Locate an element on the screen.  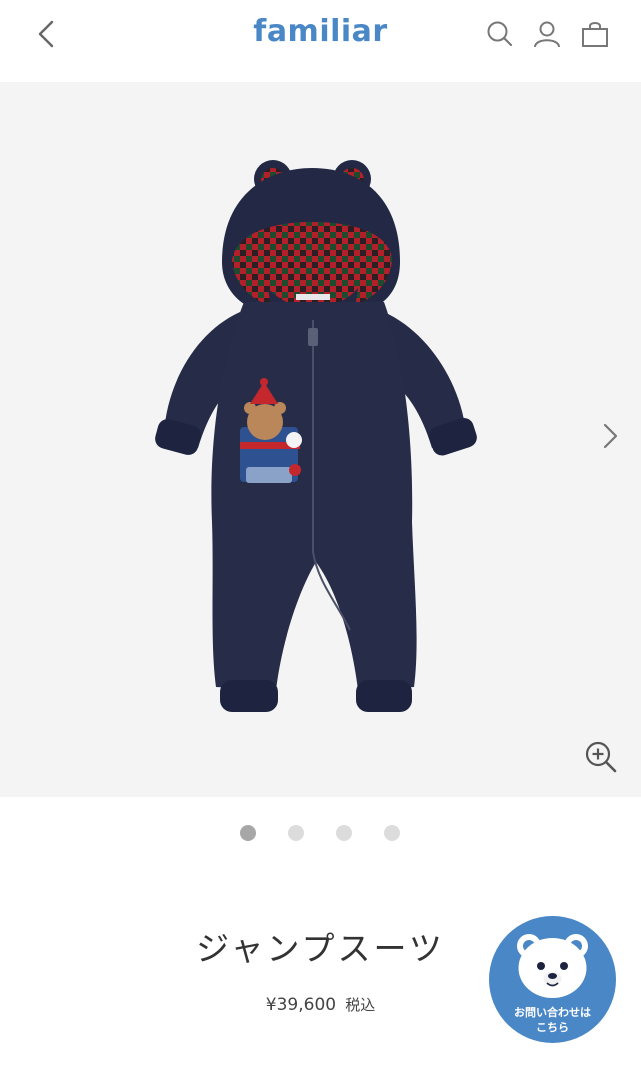
cart-button is located at coordinates (595, 34).